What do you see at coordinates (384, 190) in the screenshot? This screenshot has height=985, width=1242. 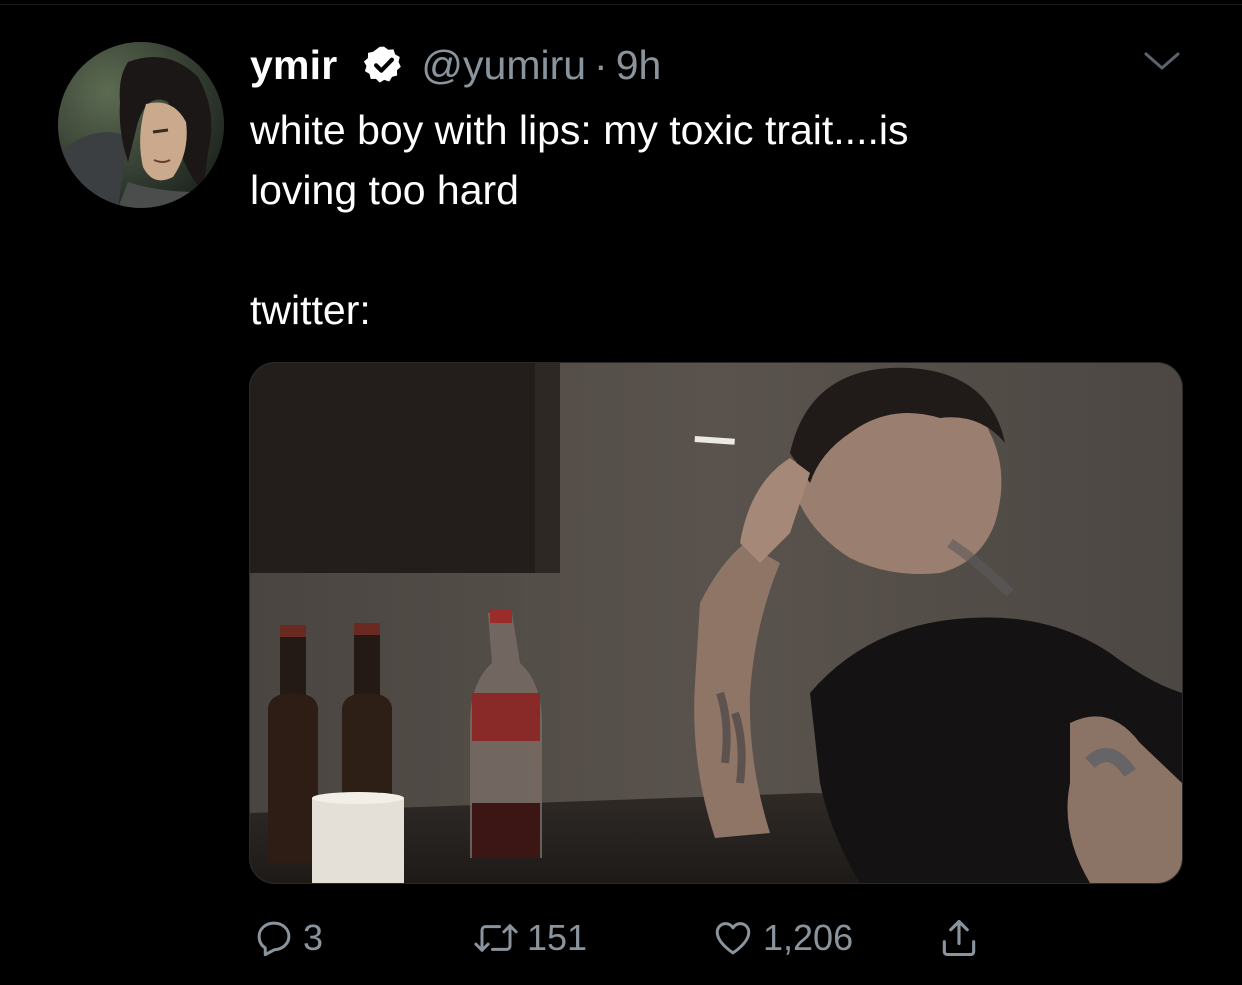 I see `tweet-text-line: loving too hard` at bounding box center [384, 190].